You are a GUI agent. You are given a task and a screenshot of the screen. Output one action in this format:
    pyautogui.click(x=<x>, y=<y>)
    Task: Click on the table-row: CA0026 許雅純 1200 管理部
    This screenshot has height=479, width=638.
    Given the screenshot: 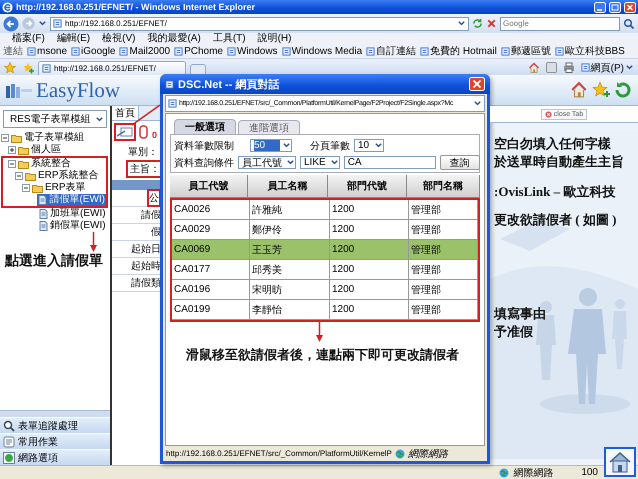 What is the action you would take?
    pyautogui.click(x=325, y=210)
    